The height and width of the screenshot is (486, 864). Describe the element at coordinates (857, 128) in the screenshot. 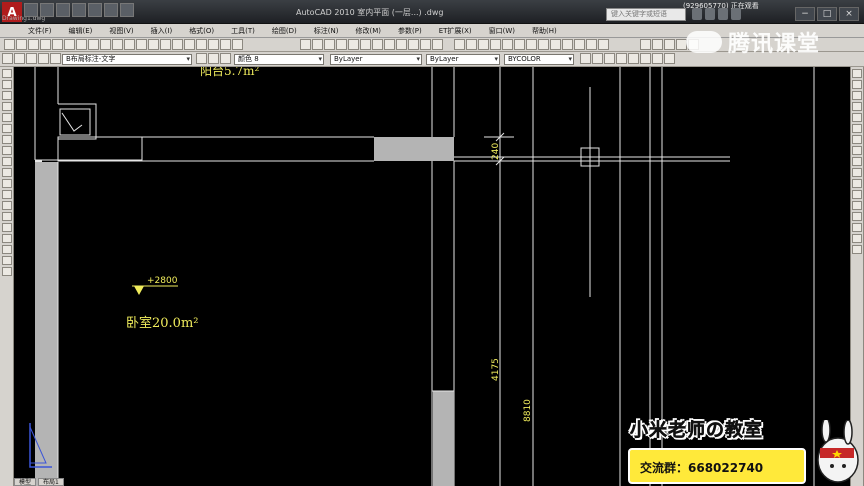

I see `move-icon` at that location.